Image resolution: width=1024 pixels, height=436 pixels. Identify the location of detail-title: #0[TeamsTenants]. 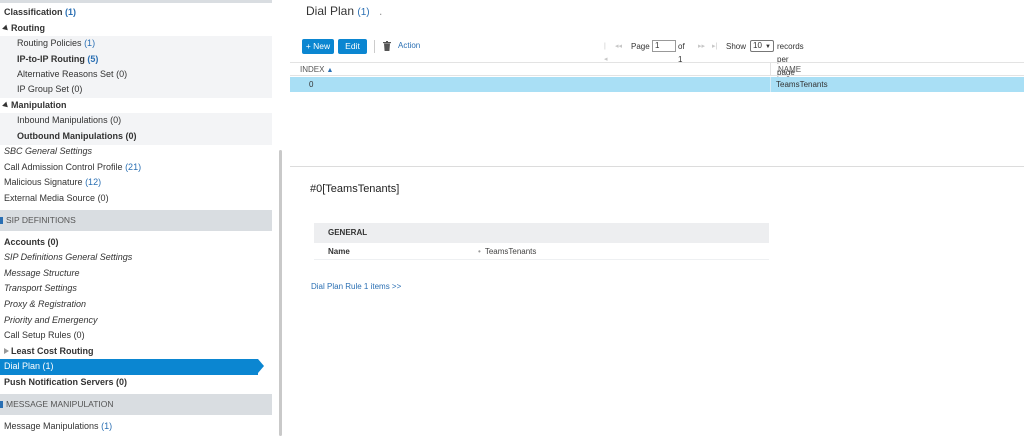
(355, 189).